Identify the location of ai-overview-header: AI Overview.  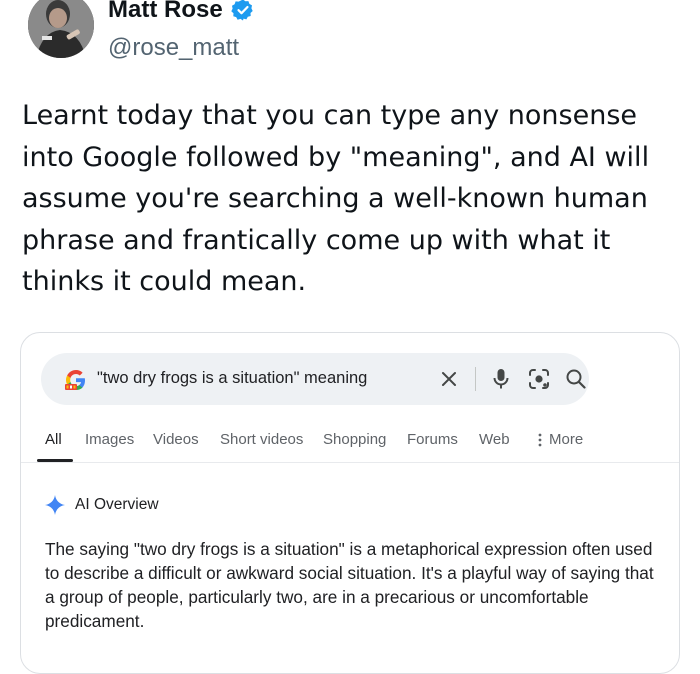
(102, 505).